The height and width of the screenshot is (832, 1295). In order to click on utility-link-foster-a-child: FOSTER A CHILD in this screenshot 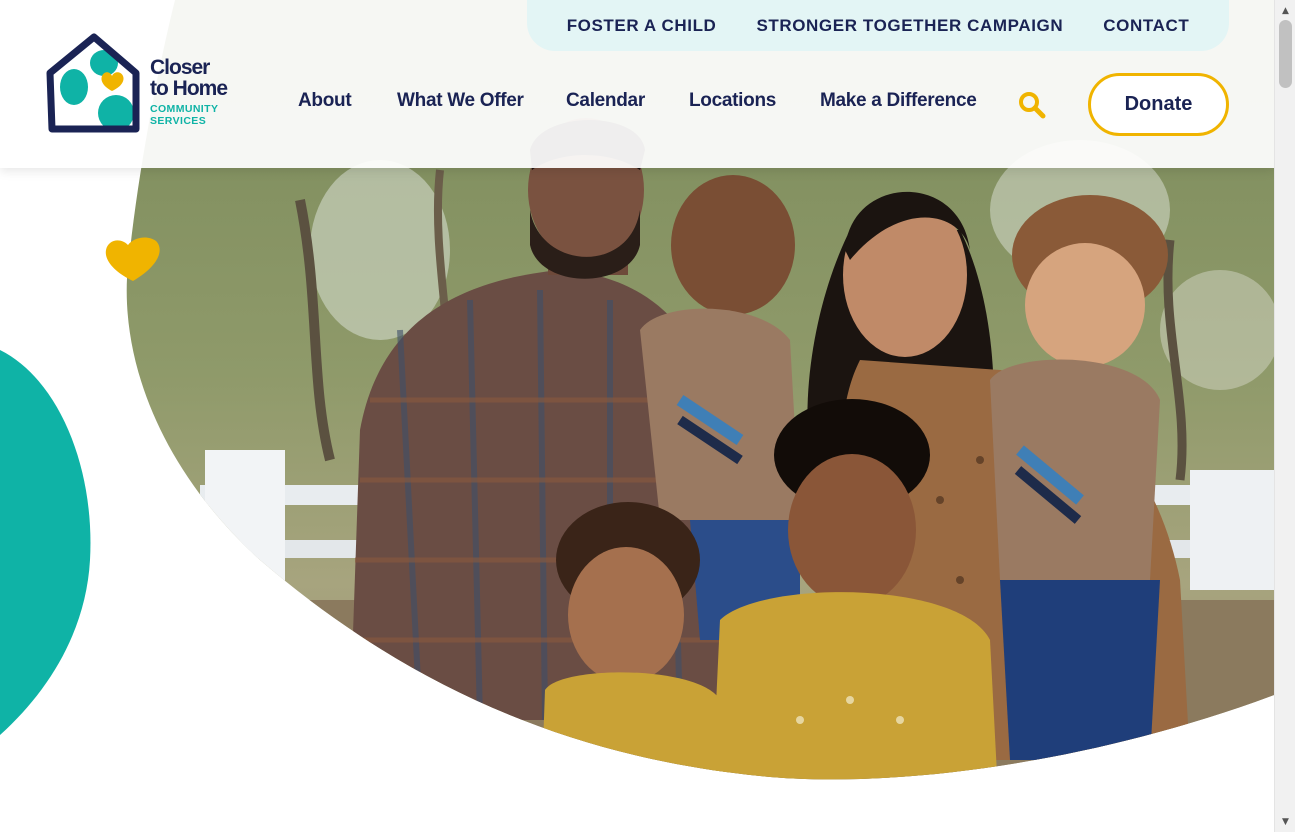, I will do `click(642, 26)`.